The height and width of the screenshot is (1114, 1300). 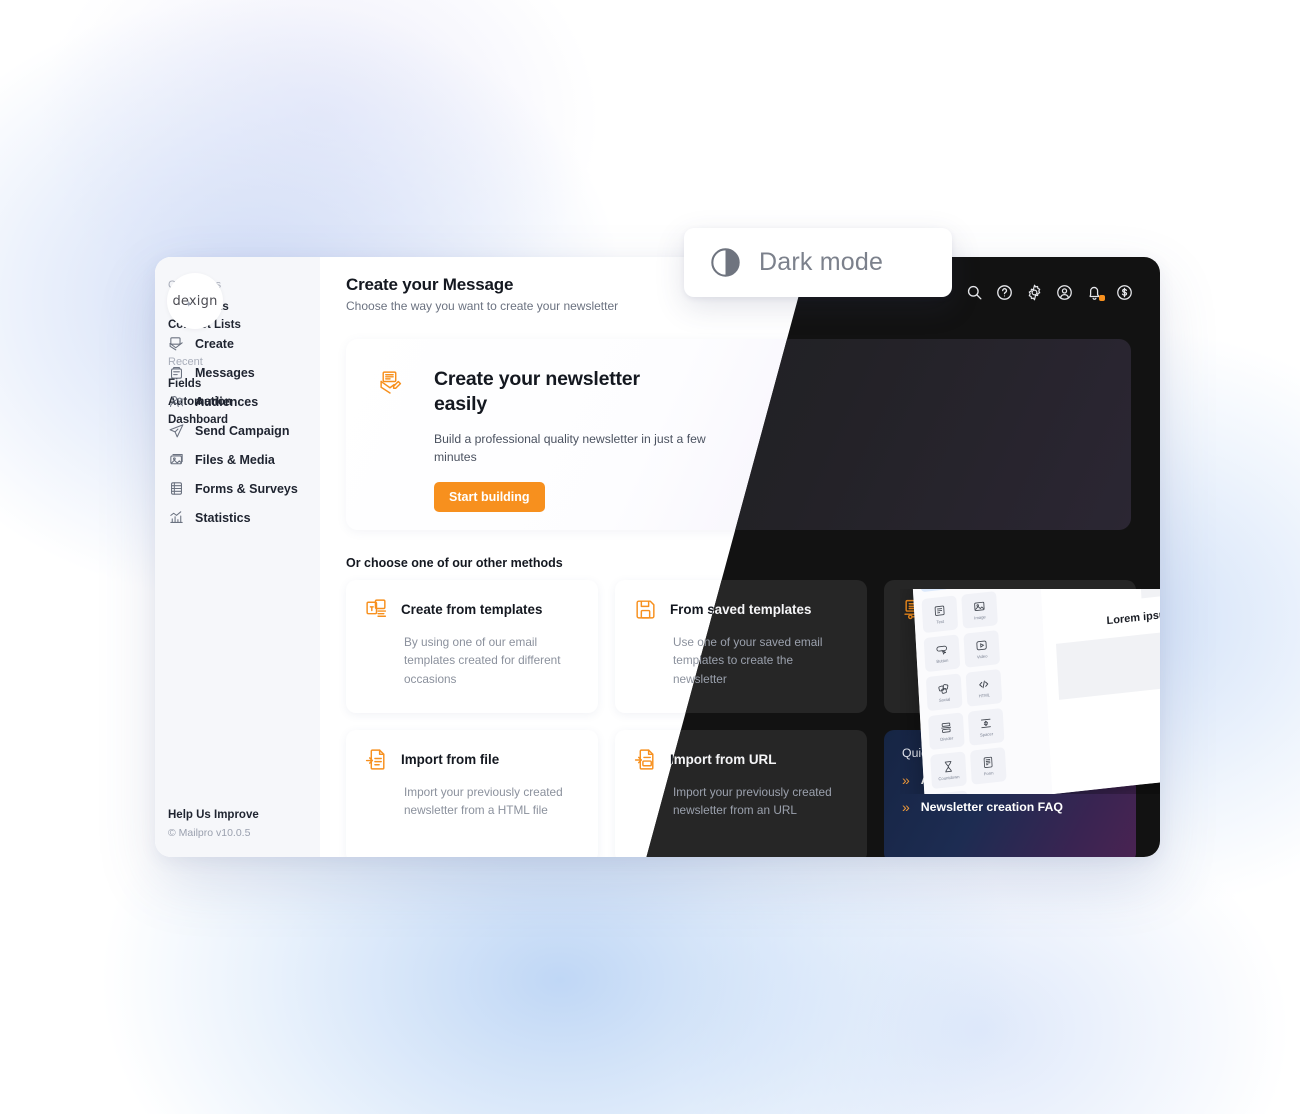 I want to click on countdown-block-icon, so click(x=949, y=767).